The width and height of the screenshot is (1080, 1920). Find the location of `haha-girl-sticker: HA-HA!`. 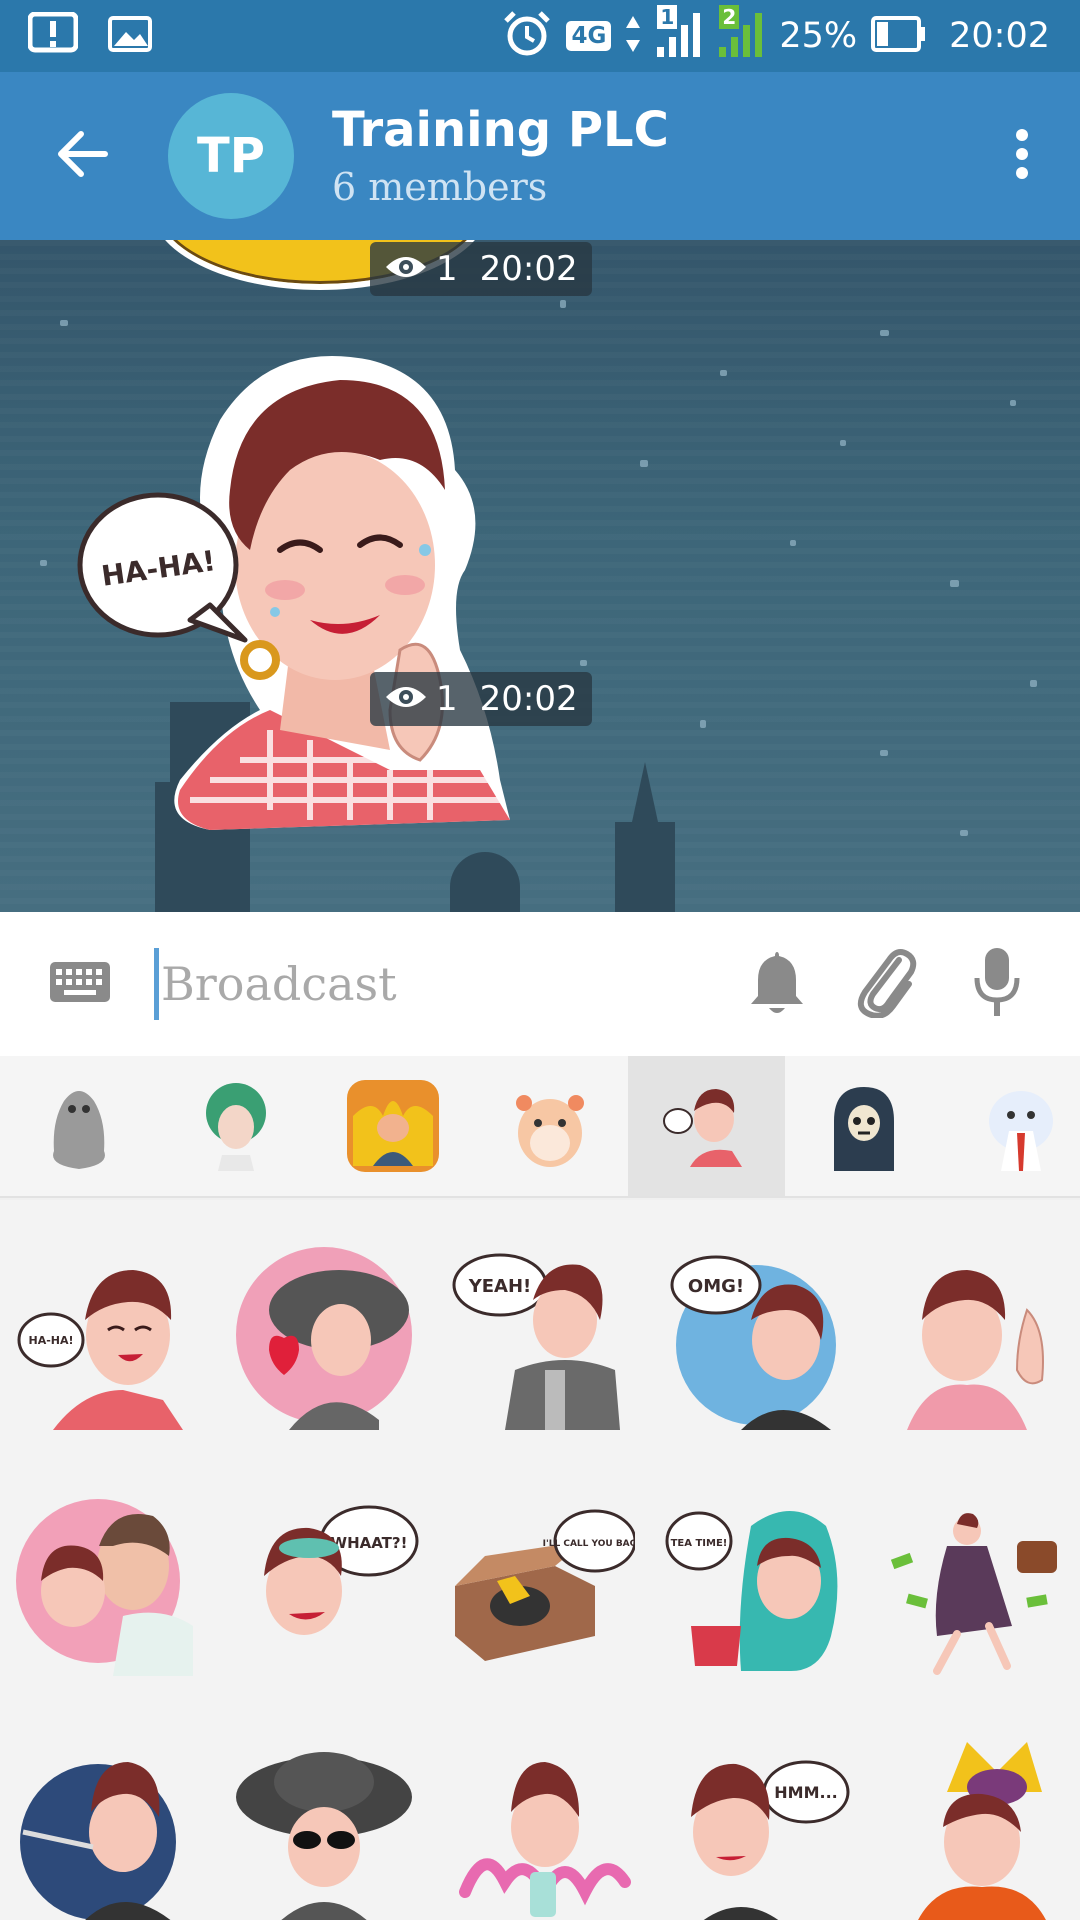

haha-girl-sticker: HA-HA! is located at coordinates (100, 1350).